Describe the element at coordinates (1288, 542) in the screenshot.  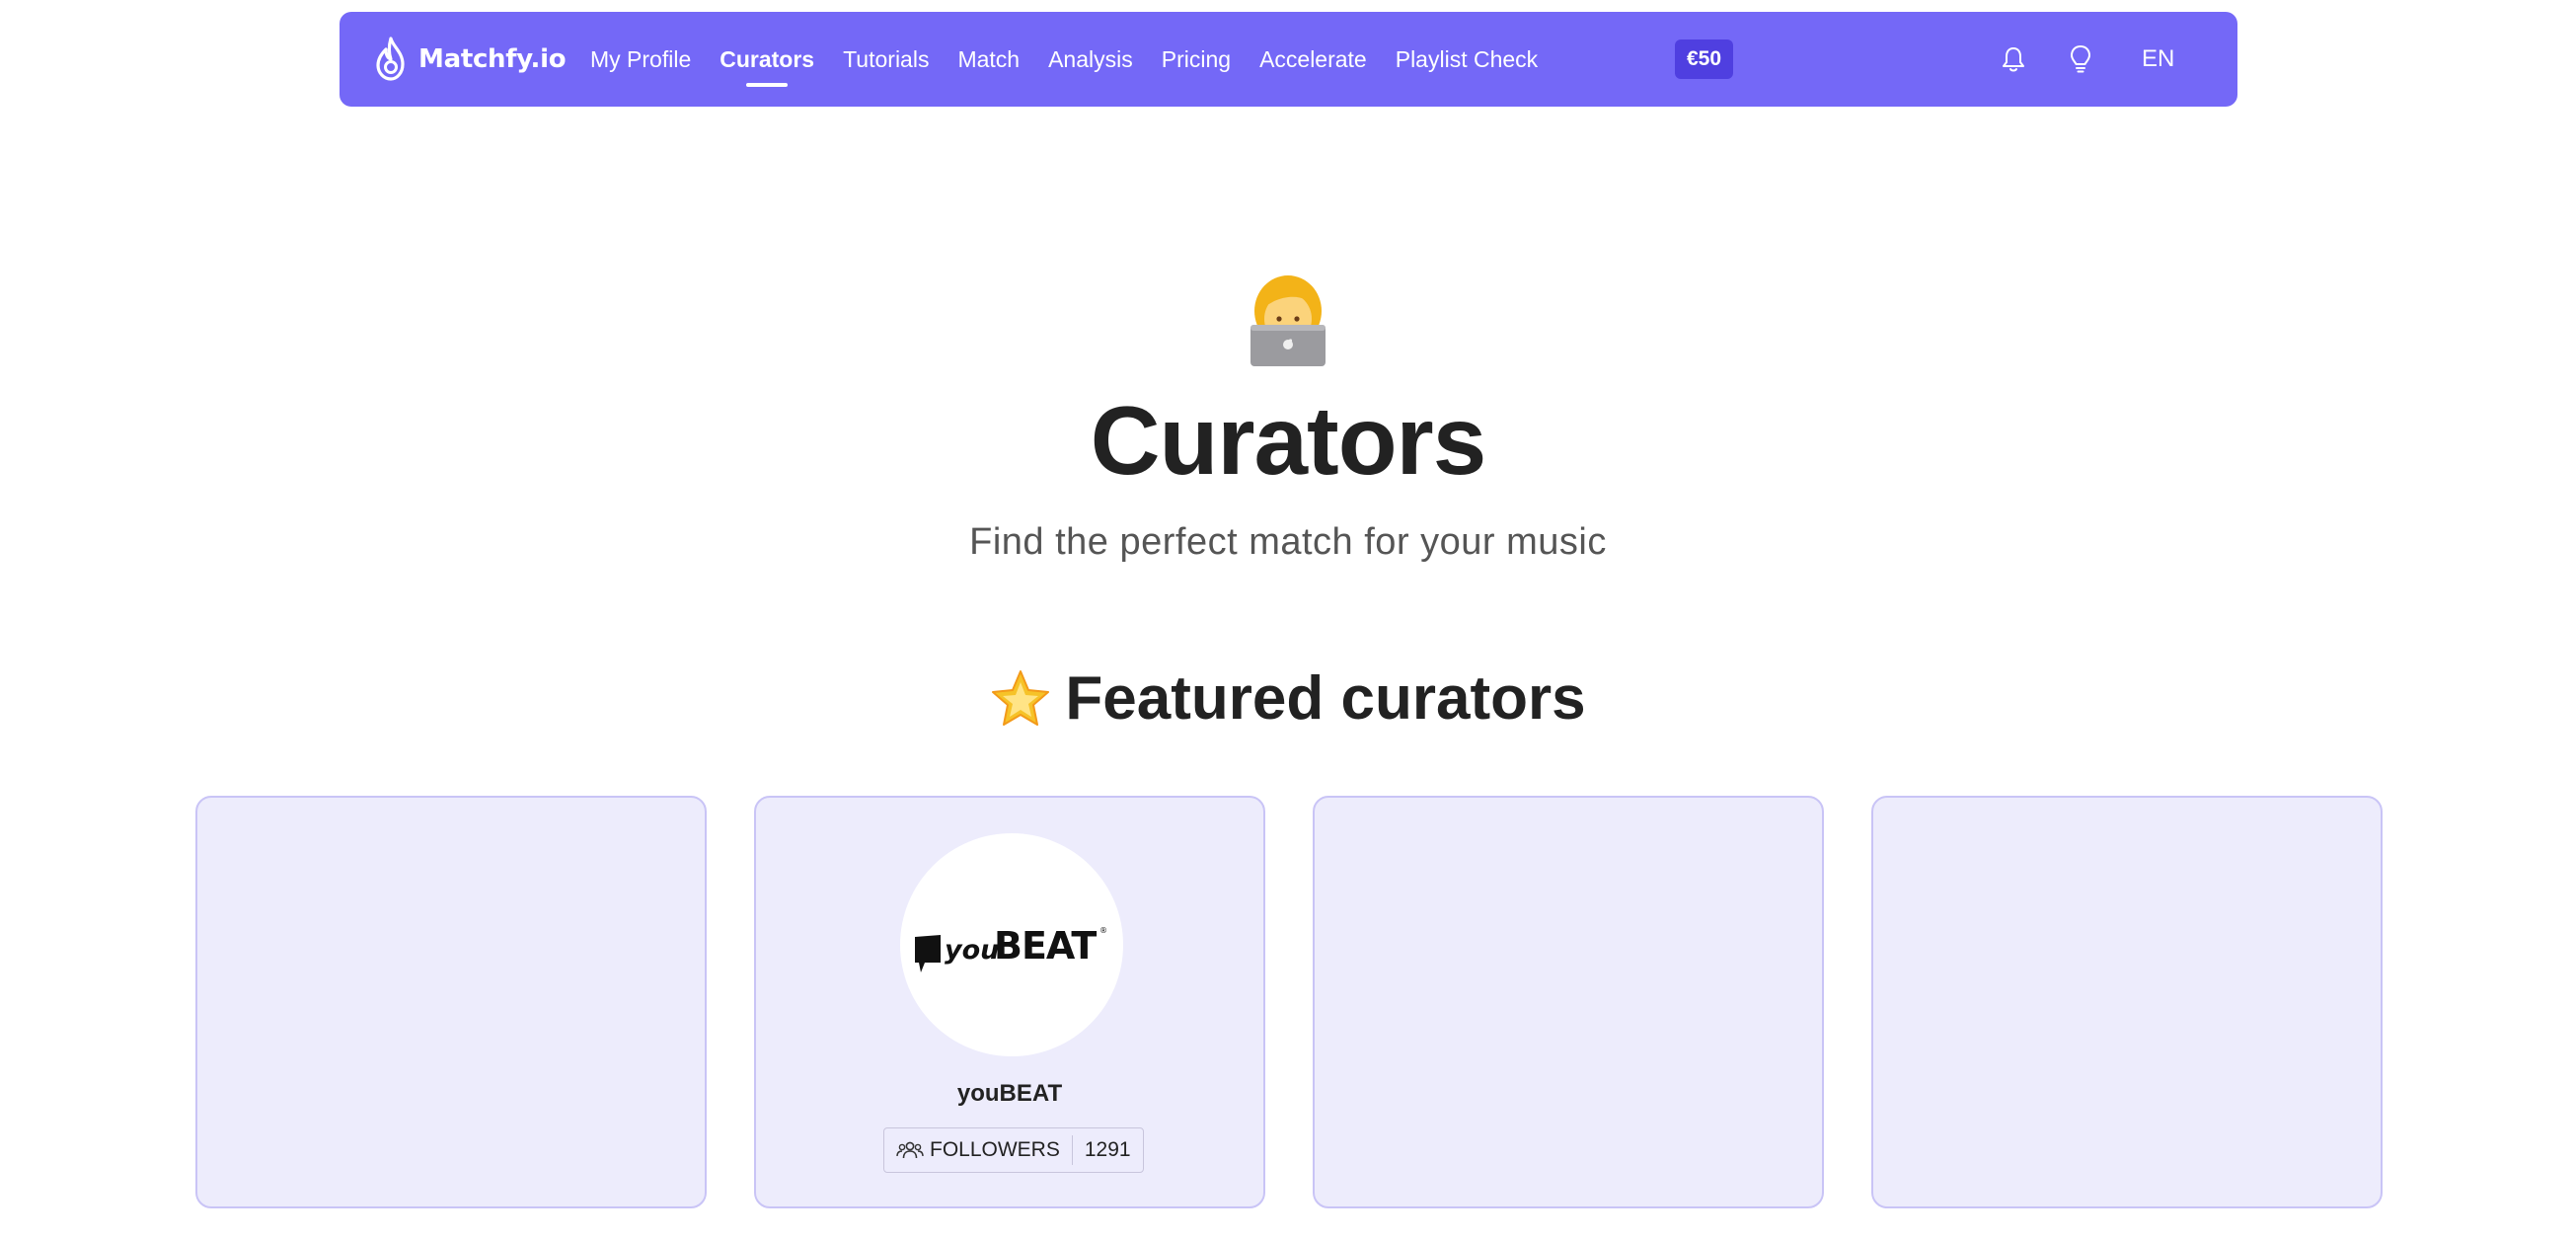
I see `page-subtitle: Find the perfect match for your music` at that location.